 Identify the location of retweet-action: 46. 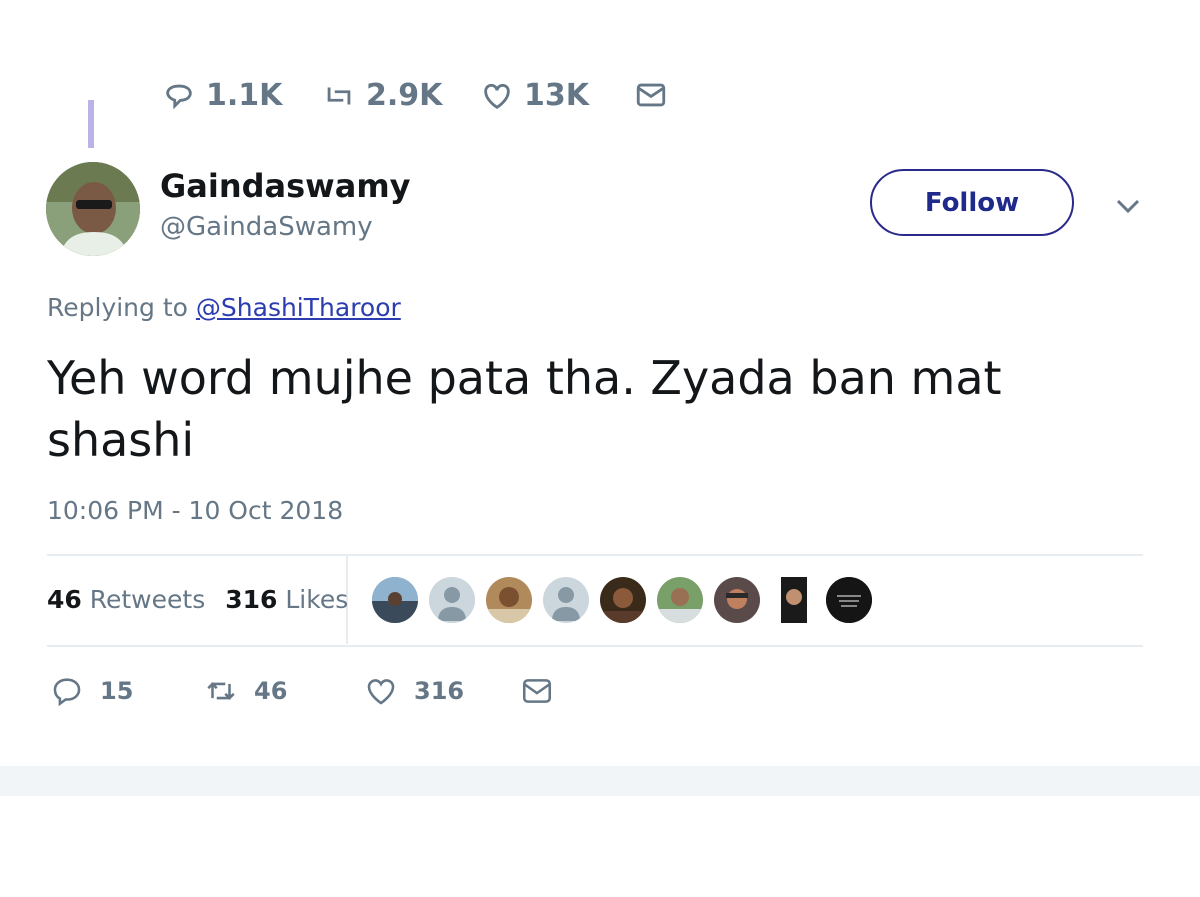
(245, 691).